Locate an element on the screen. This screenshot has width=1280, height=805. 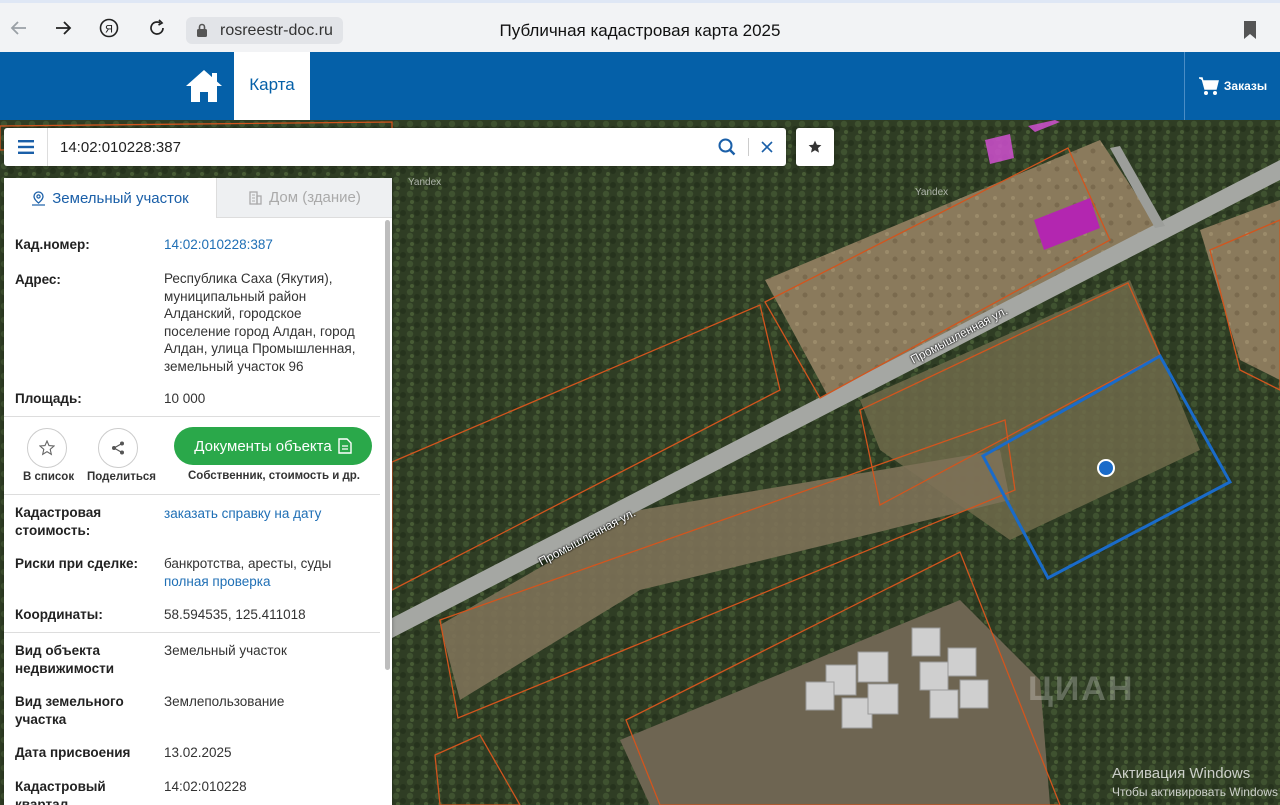
star-outline-icon is located at coordinates (47, 448).